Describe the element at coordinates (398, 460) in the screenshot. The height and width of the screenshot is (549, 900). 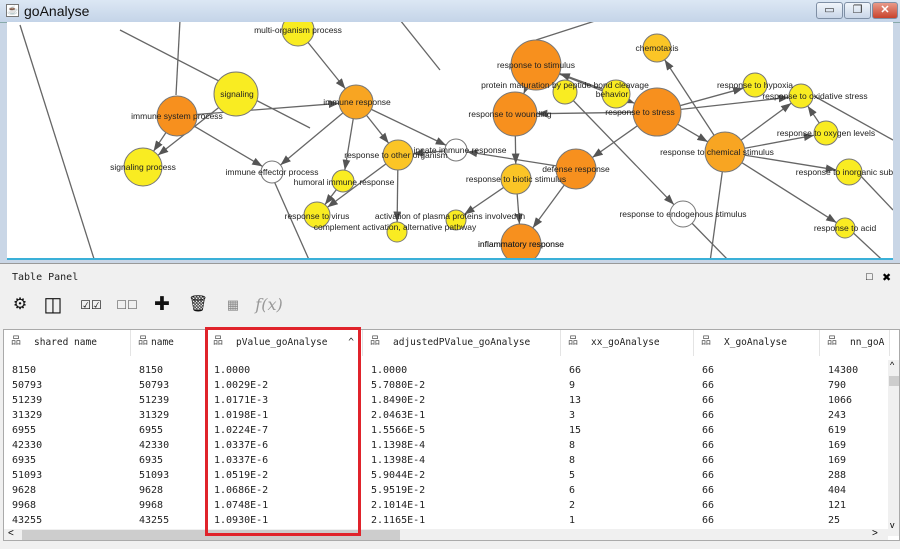
I see `table-cell: 1.1398E-4` at that location.